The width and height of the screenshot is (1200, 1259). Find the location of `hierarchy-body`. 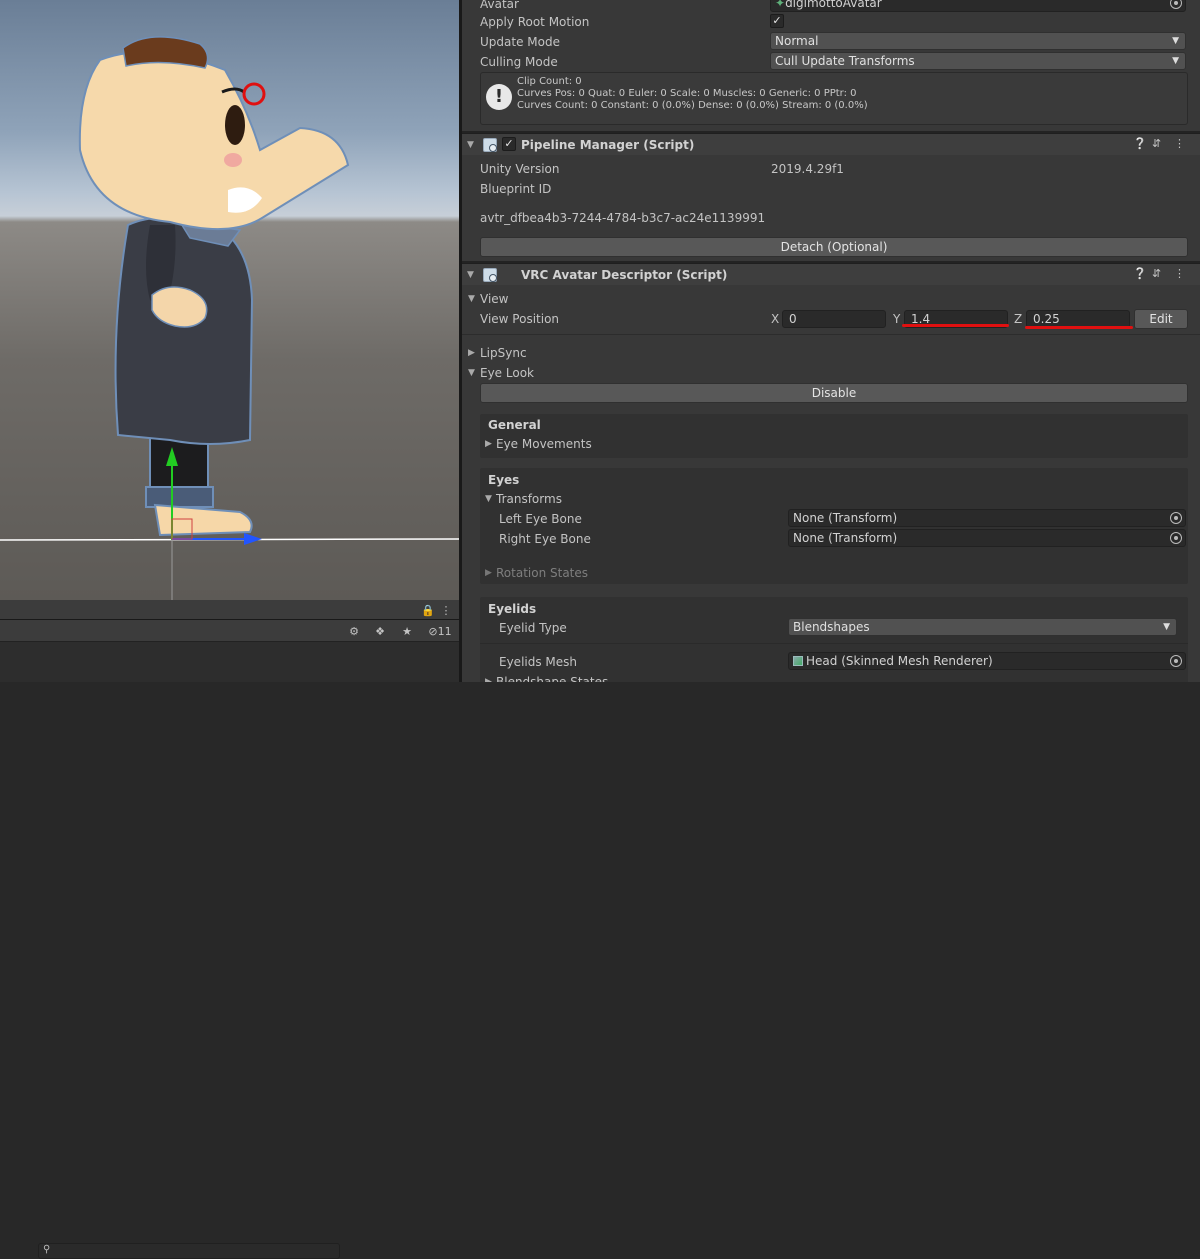

hierarchy-body is located at coordinates (229, 662).